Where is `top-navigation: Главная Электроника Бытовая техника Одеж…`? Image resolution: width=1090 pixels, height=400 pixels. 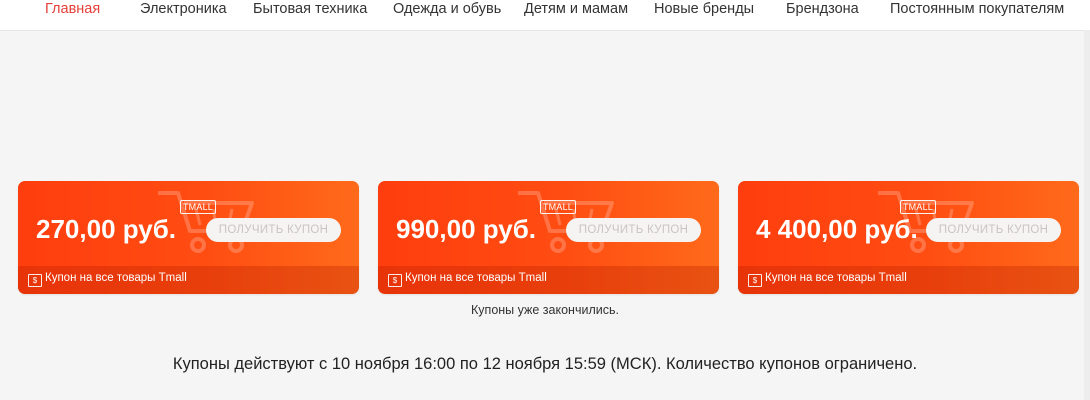
top-navigation: Главная Электроника Бытовая техника Одеж… is located at coordinates (545, 15).